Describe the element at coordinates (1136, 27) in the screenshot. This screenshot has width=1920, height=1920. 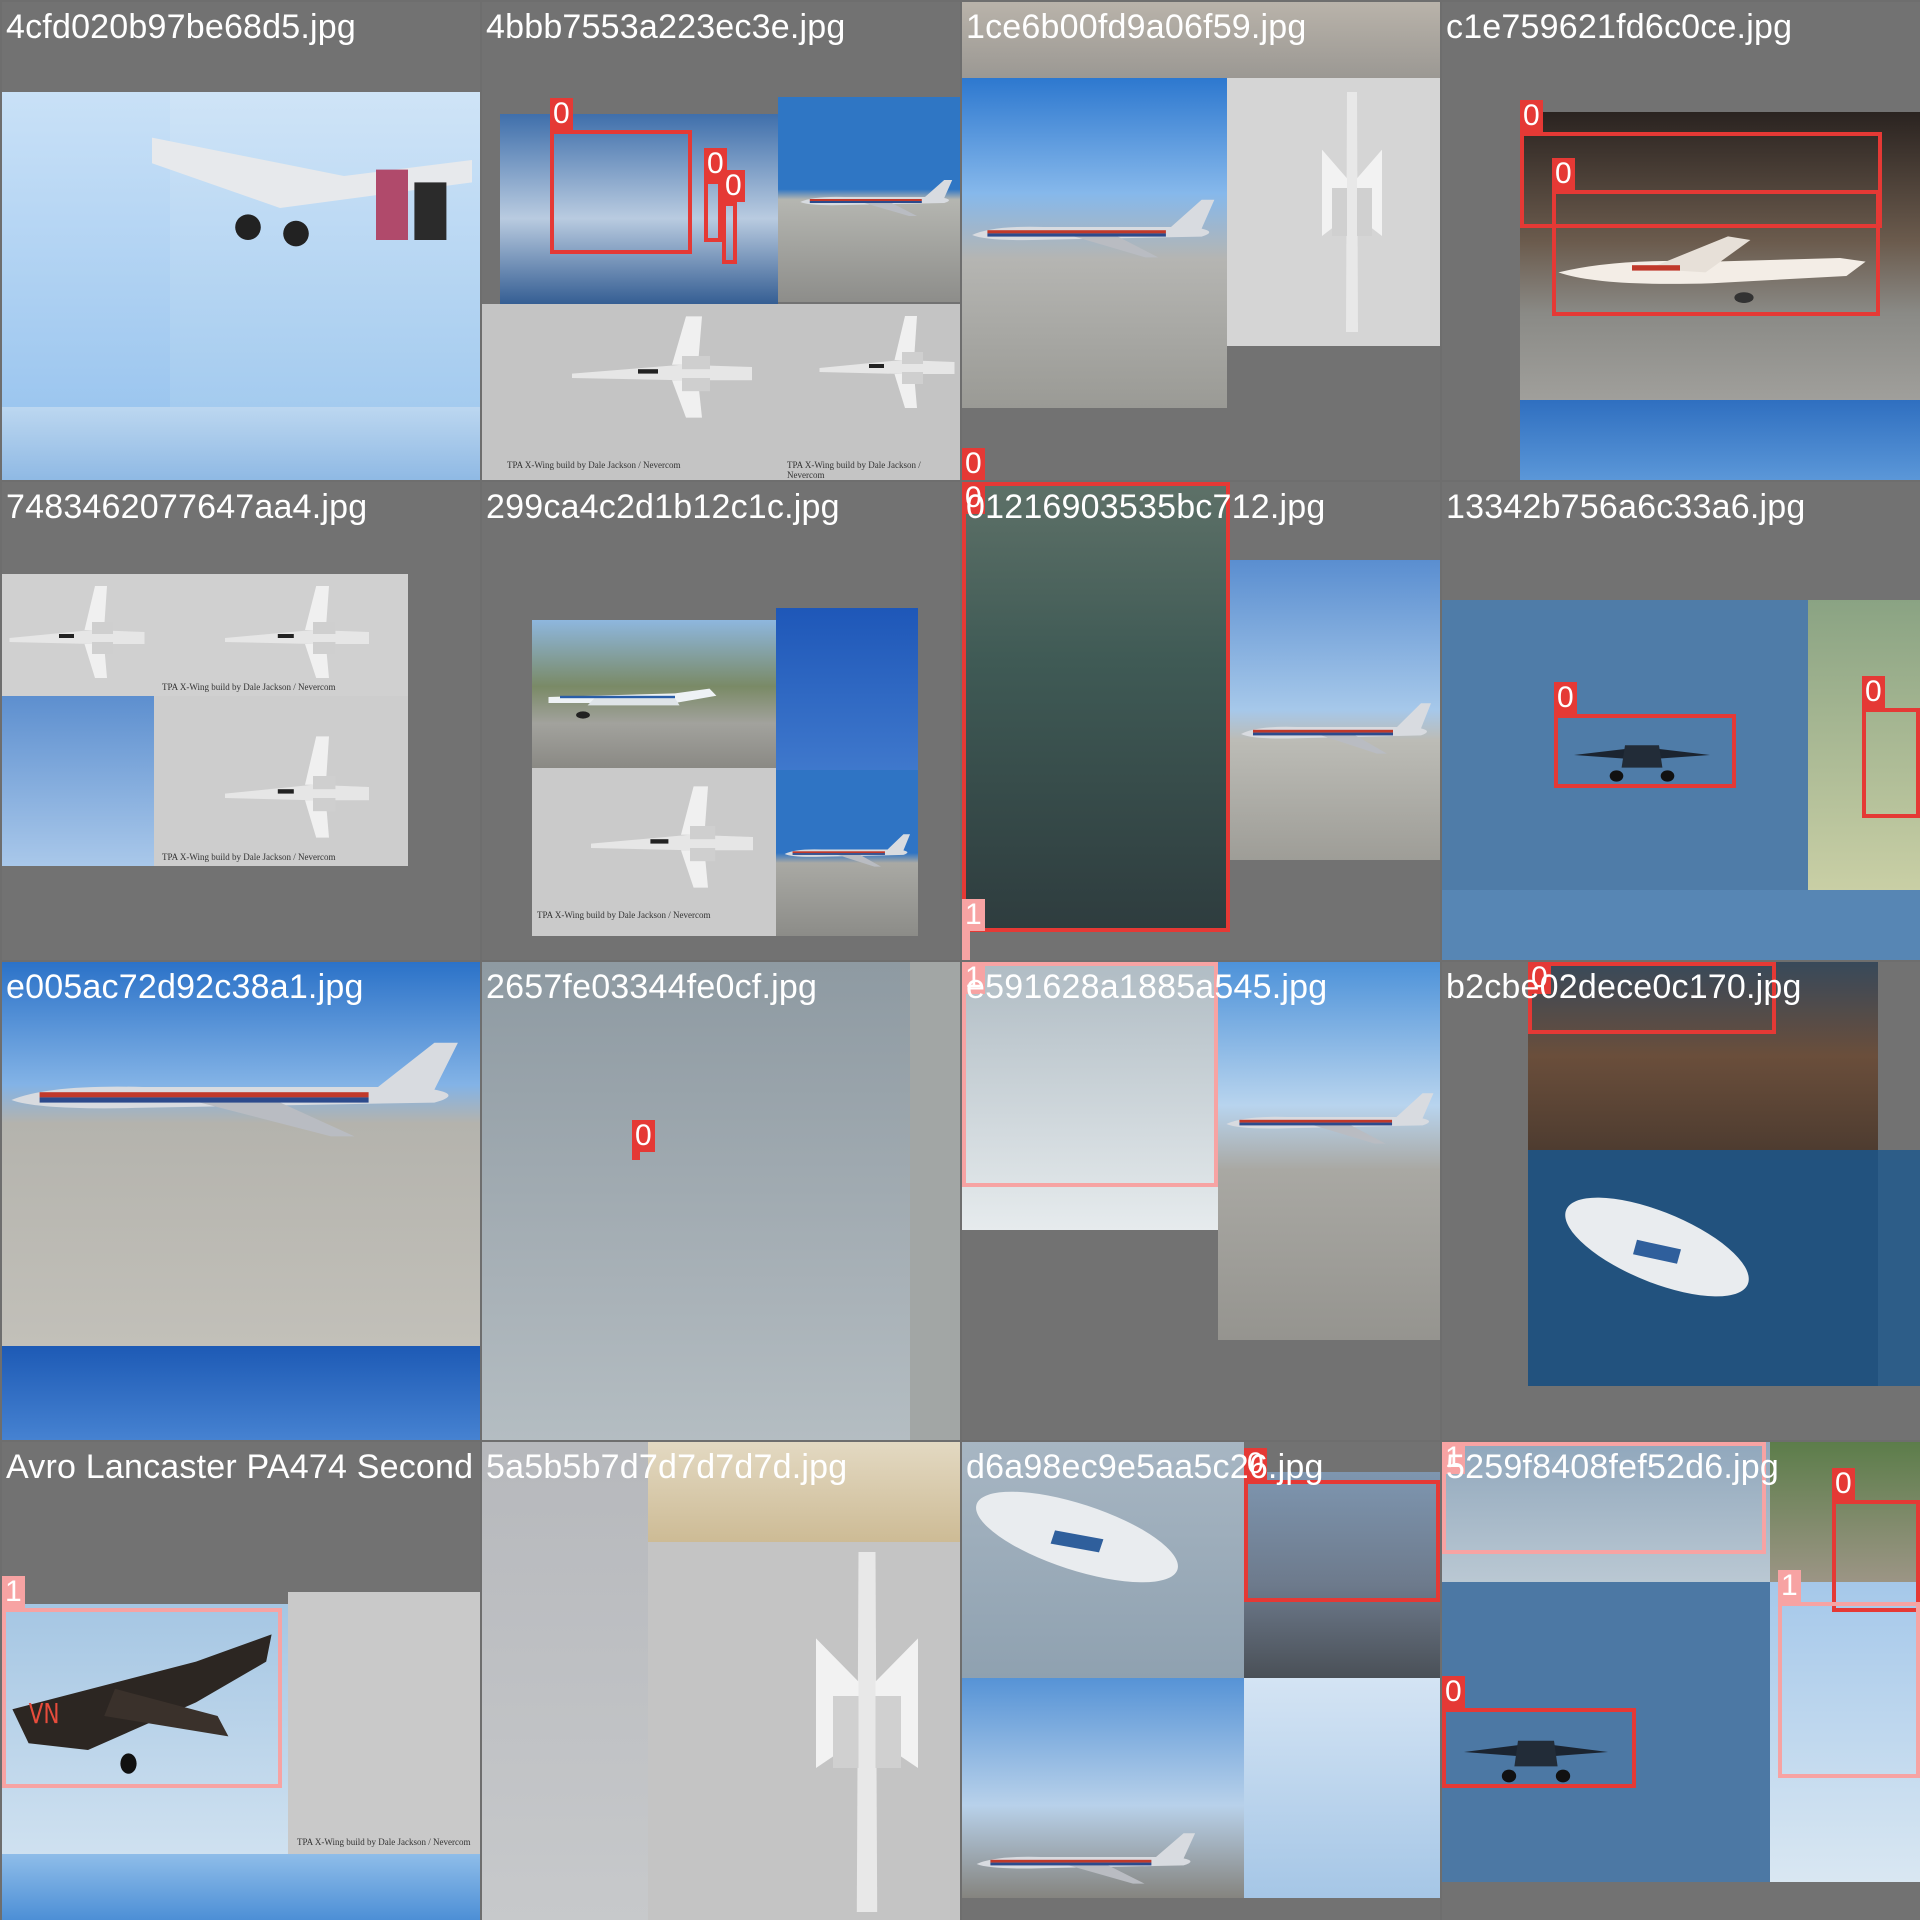
I see `tile-filename: 1ce6b00fd9a06f59.jpg` at that location.